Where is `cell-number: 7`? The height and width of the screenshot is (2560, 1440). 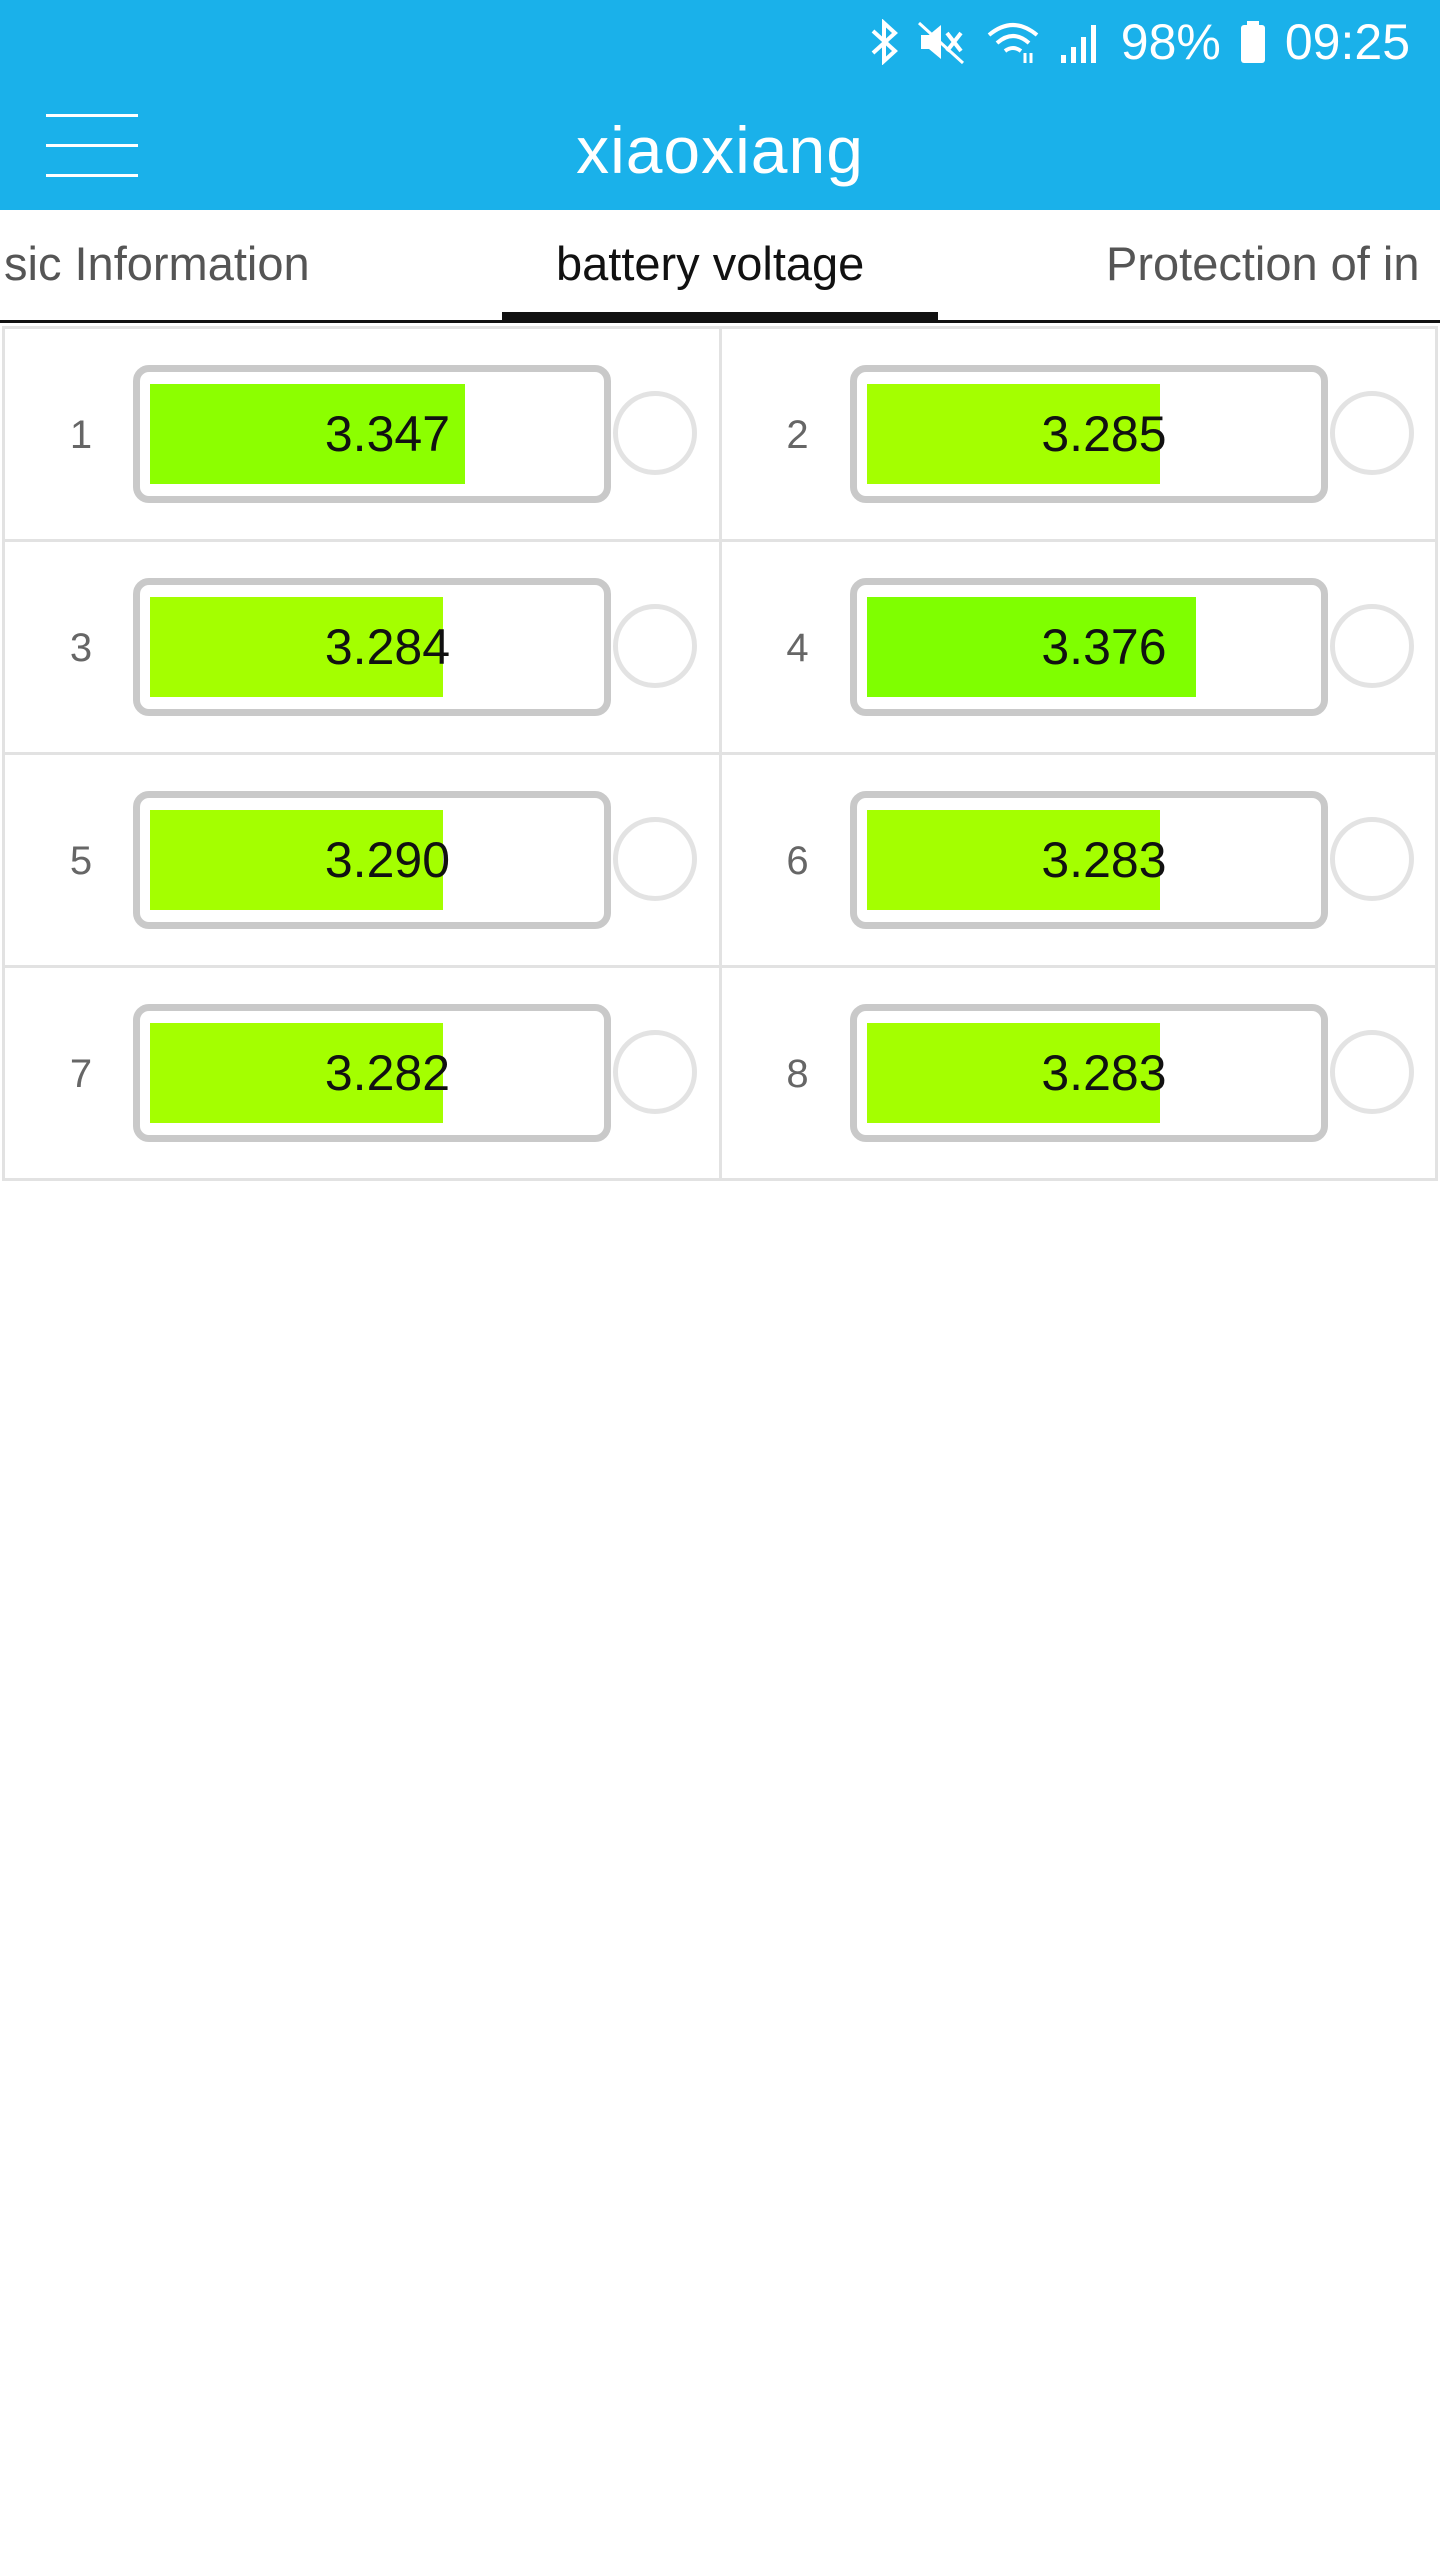 cell-number: 7 is located at coordinates (81, 1074).